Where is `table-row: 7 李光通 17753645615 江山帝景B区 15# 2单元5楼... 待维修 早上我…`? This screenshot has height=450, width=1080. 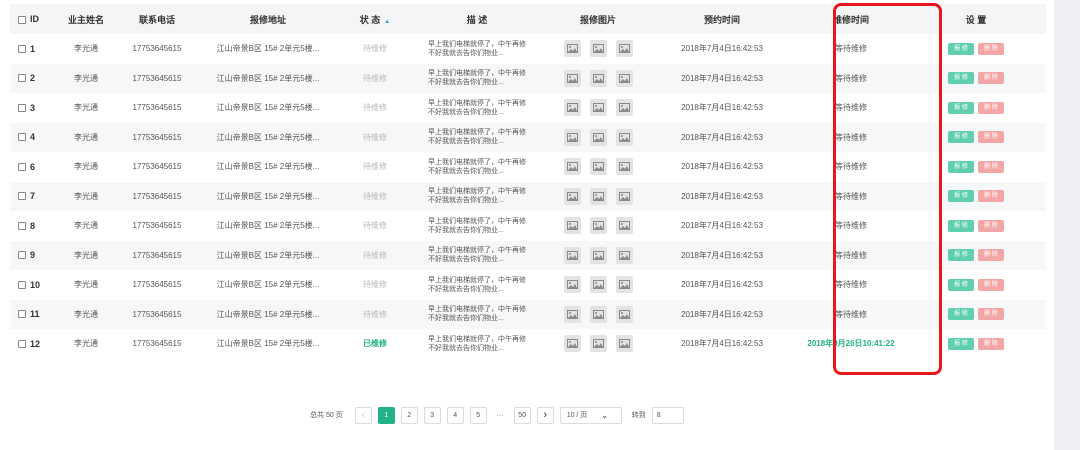
table-row: 7 李光通 17753645615 江山帝景B区 15# 2单元5楼... 待维修 早上我… is located at coordinates (528, 196).